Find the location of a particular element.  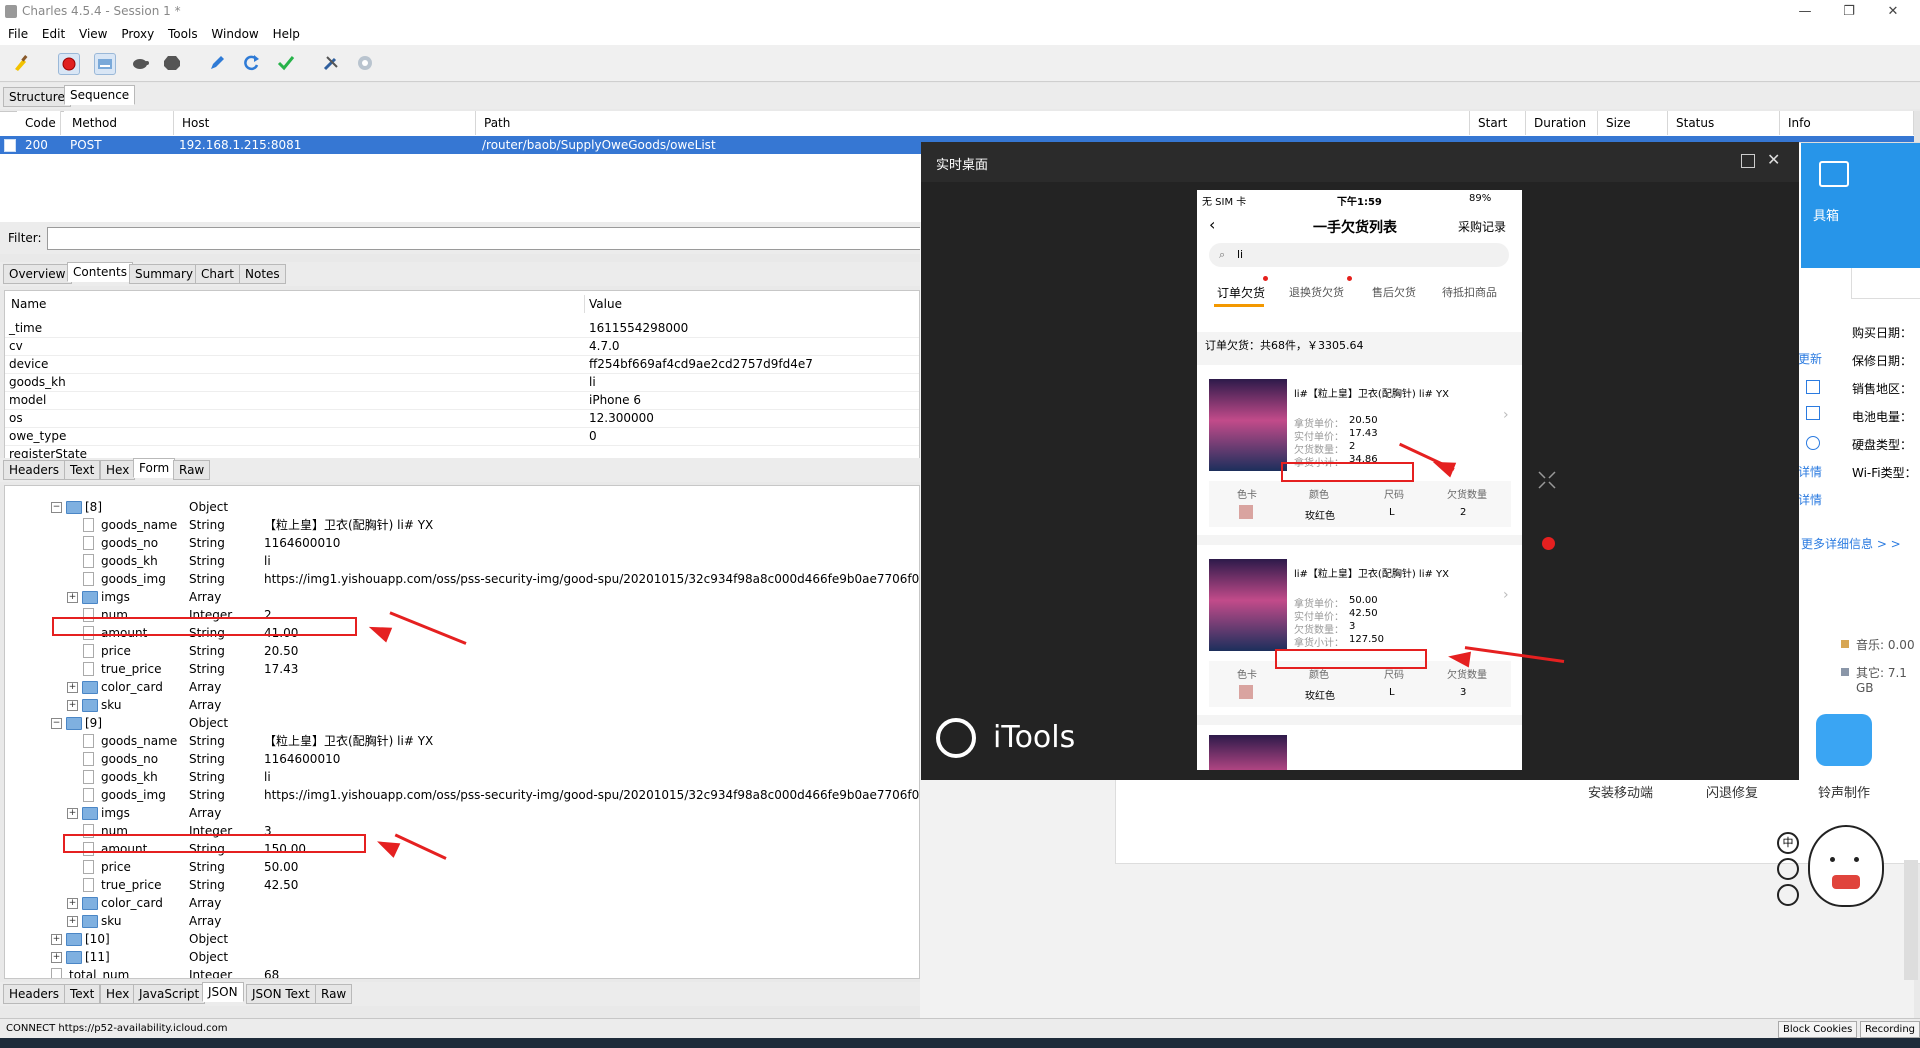

popup-maximize-button is located at coordinates (1748, 161).